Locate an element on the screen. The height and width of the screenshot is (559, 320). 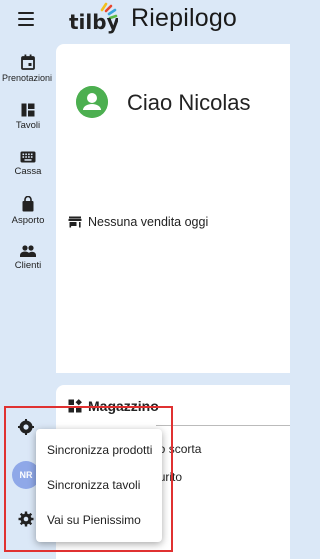
user-avatar-icon is located at coordinates (92, 102).